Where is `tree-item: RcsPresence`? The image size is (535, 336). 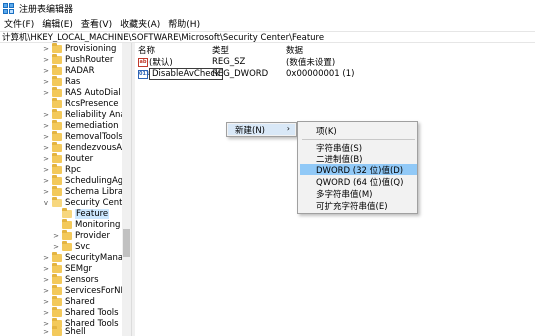 tree-item: RcsPresence is located at coordinates (80, 103).